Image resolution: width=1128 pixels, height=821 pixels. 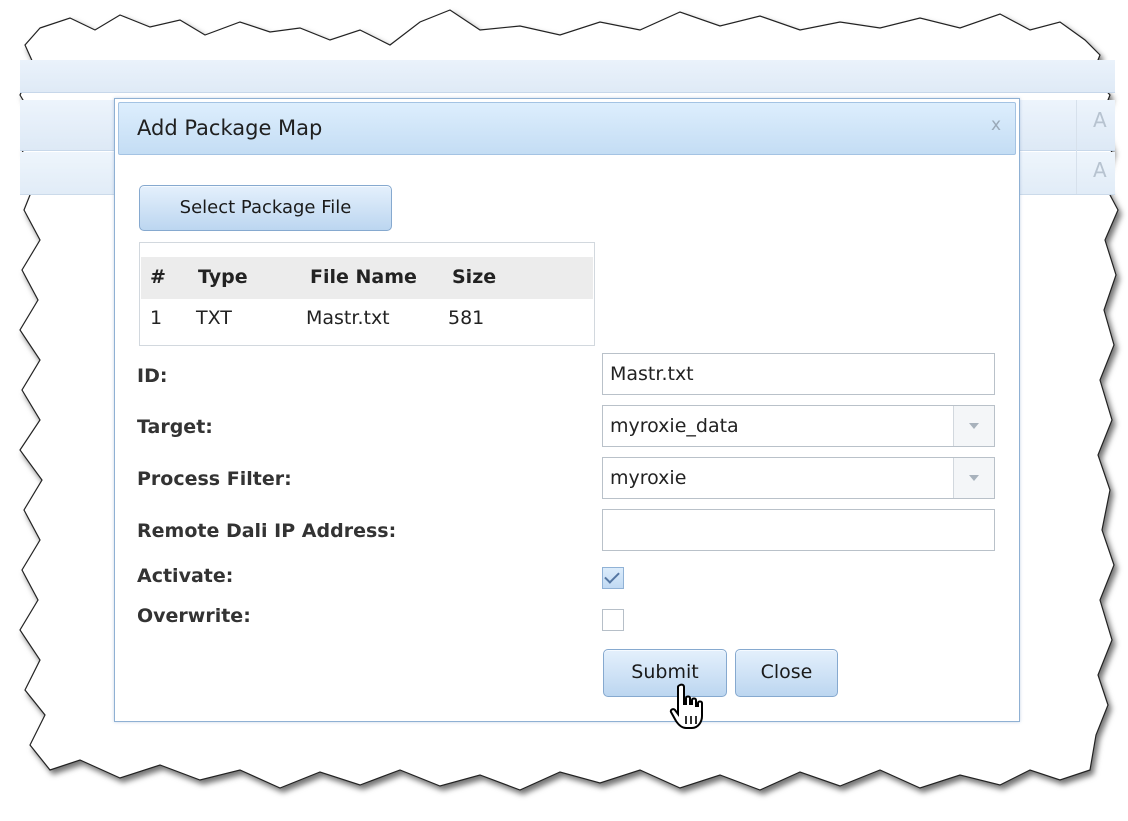 What do you see at coordinates (156, 318) in the screenshot?
I see `cell-number: 1` at bounding box center [156, 318].